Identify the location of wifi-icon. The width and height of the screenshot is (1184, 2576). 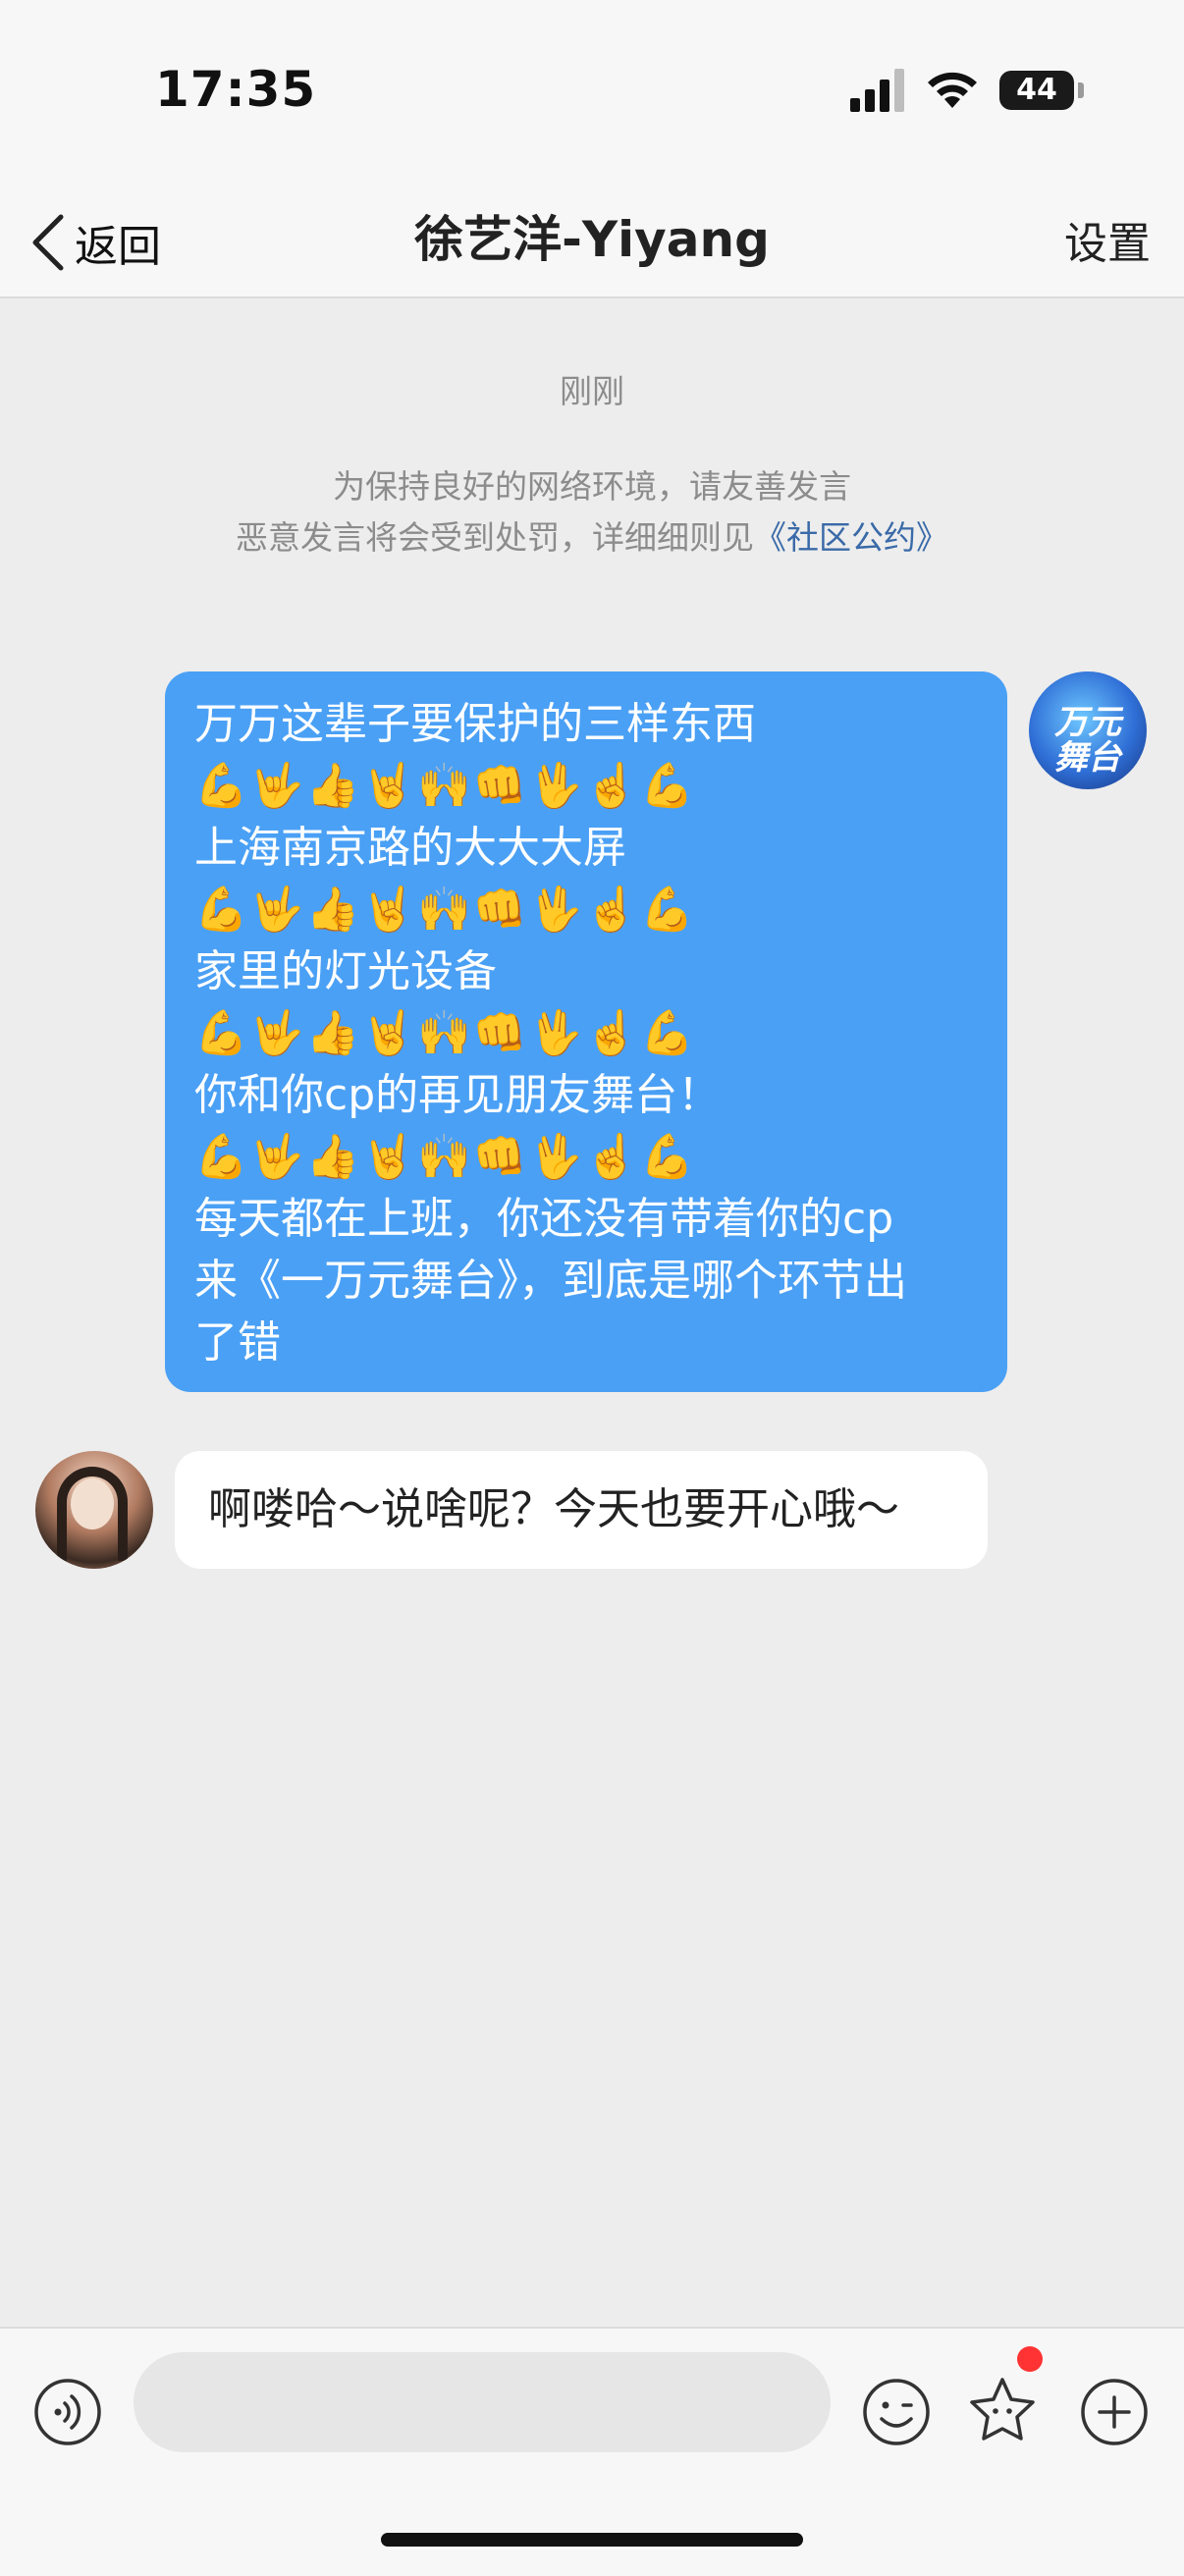
(952, 90).